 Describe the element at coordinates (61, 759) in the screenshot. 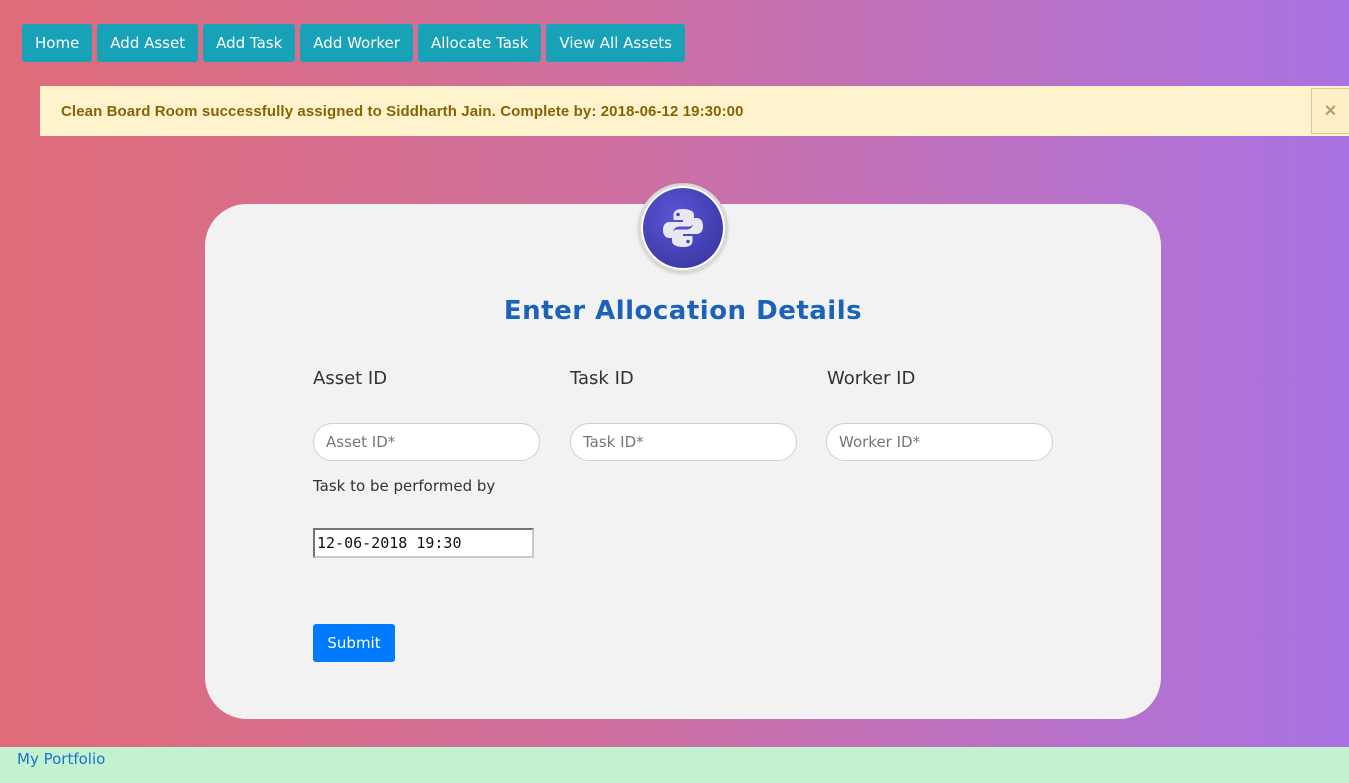

I see `portfolio-link: My Portfolio` at that location.